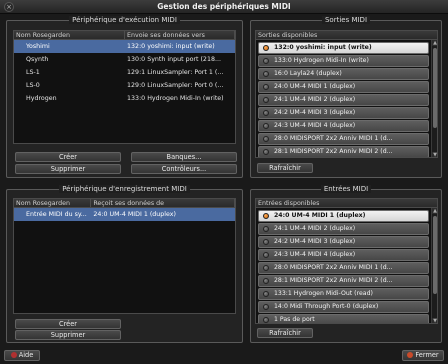 This screenshot has width=448, height=364. Describe the element at coordinates (124, 189) in the screenshot. I see `recording-group-label: Périphérique d'enregistrement MIDI` at that location.